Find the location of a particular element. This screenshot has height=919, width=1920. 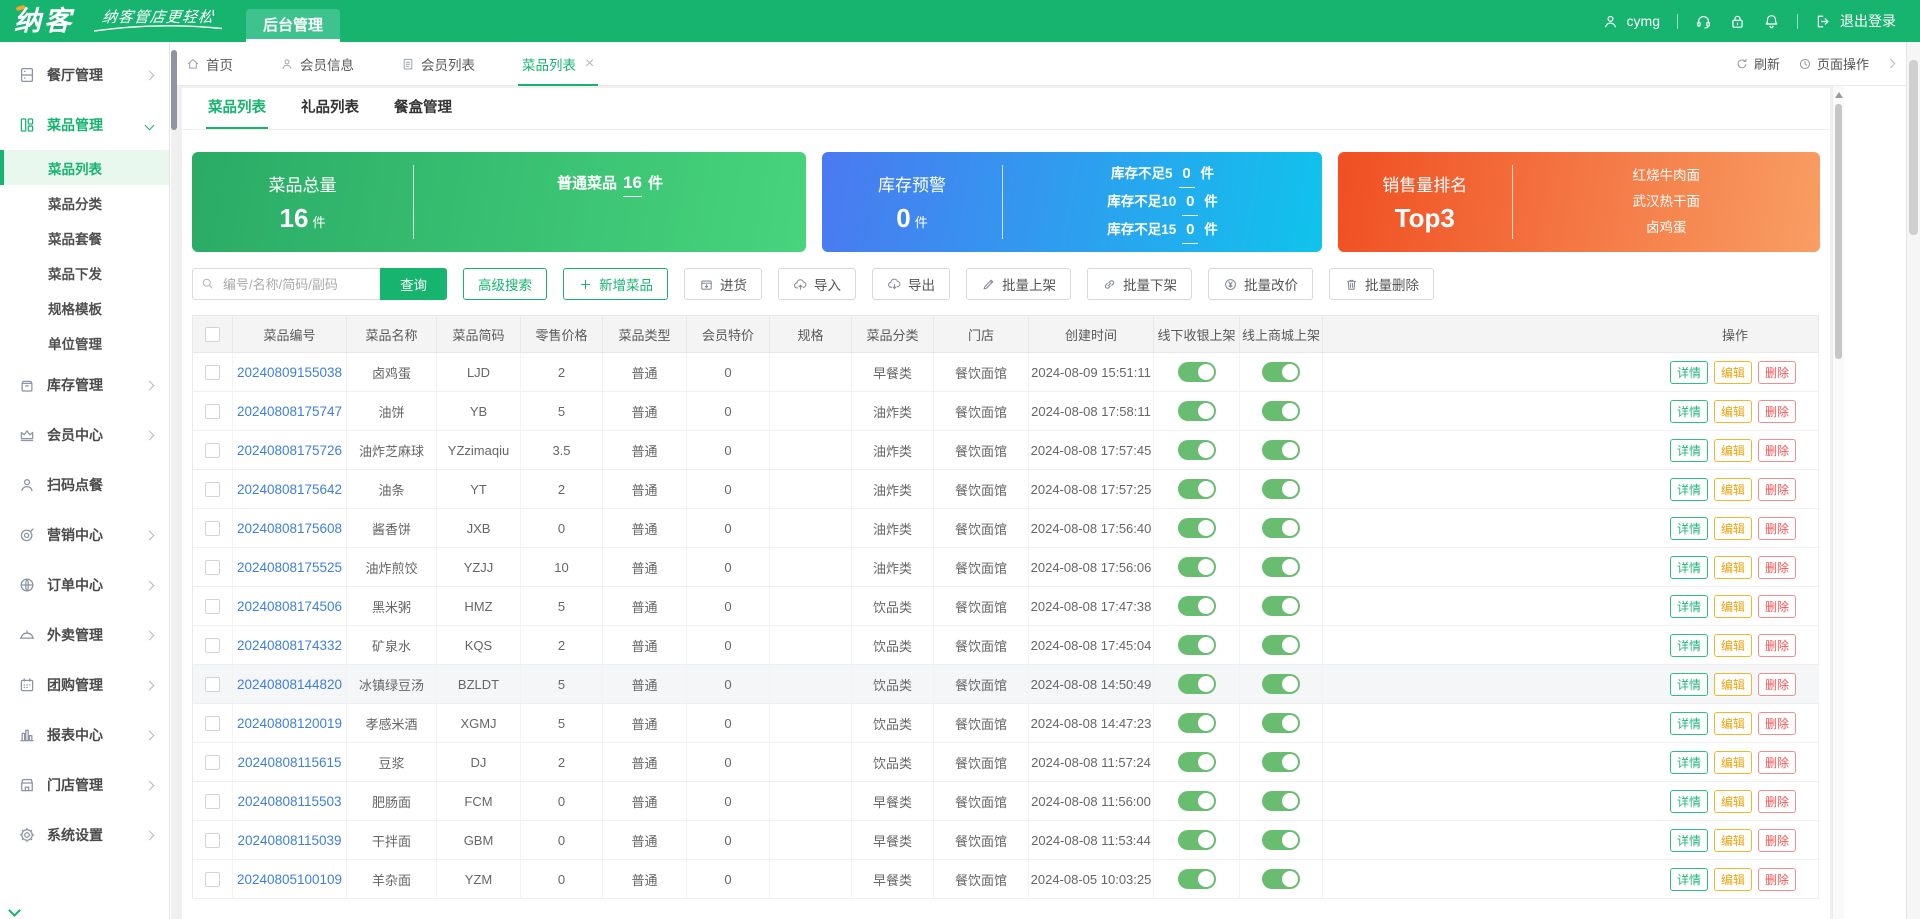

sidebar-item-member-center: 会员中心 is located at coordinates (84, 435).